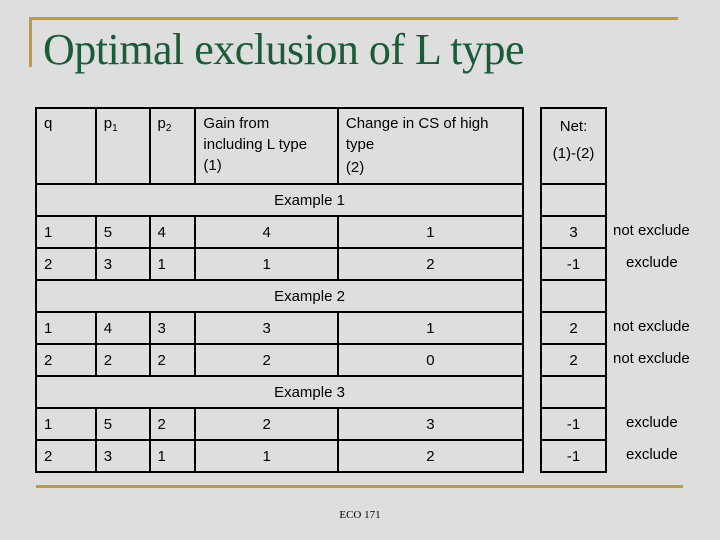 This screenshot has height=540, width=720. Describe the element at coordinates (172, 232) in the screenshot. I see `cell-p2: 4` at that location.